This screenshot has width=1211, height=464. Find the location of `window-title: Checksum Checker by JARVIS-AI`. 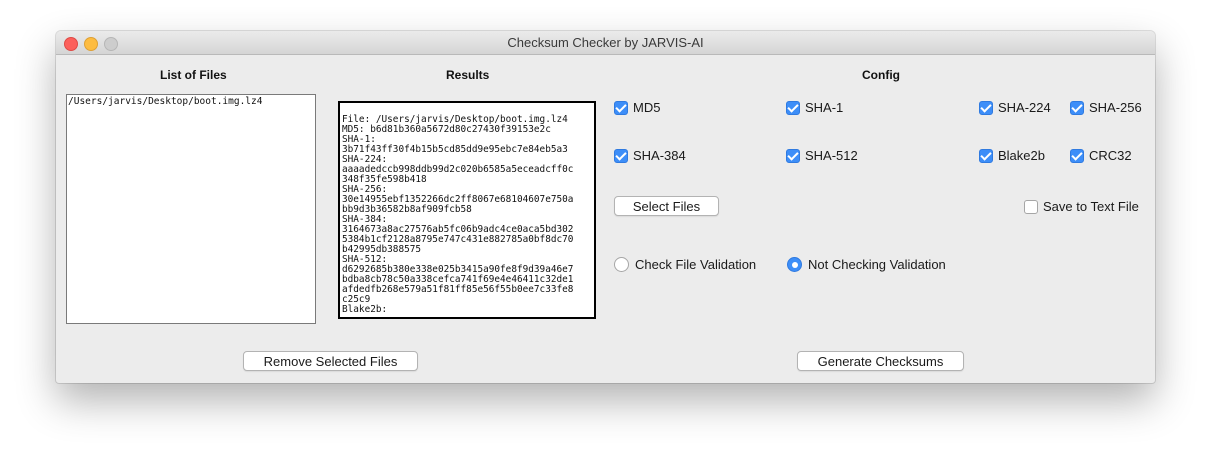

window-title: Checksum Checker by JARVIS-AI is located at coordinates (605, 42).